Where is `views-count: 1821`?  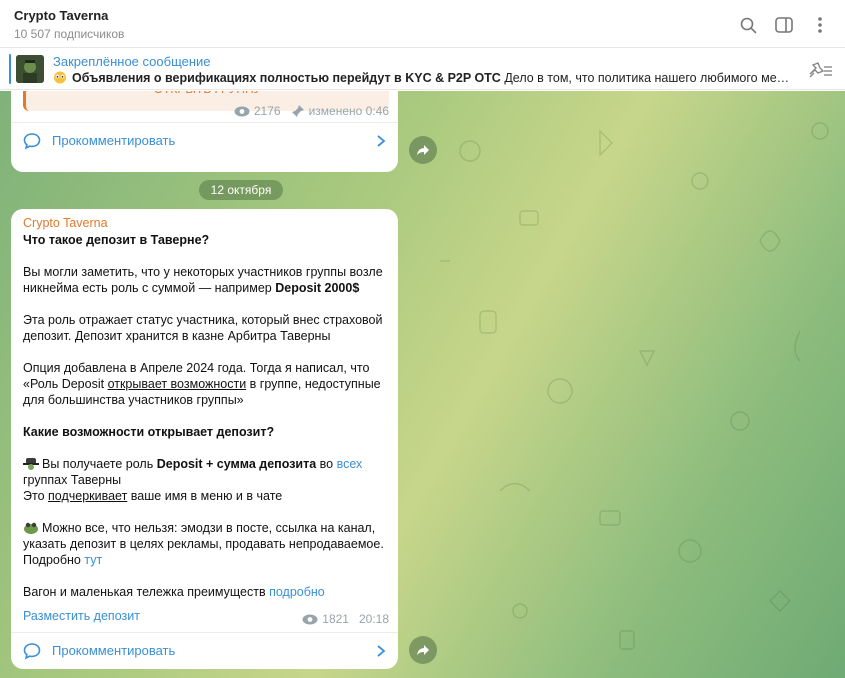 views-count: 1821 is located at coordinates (335, 619).